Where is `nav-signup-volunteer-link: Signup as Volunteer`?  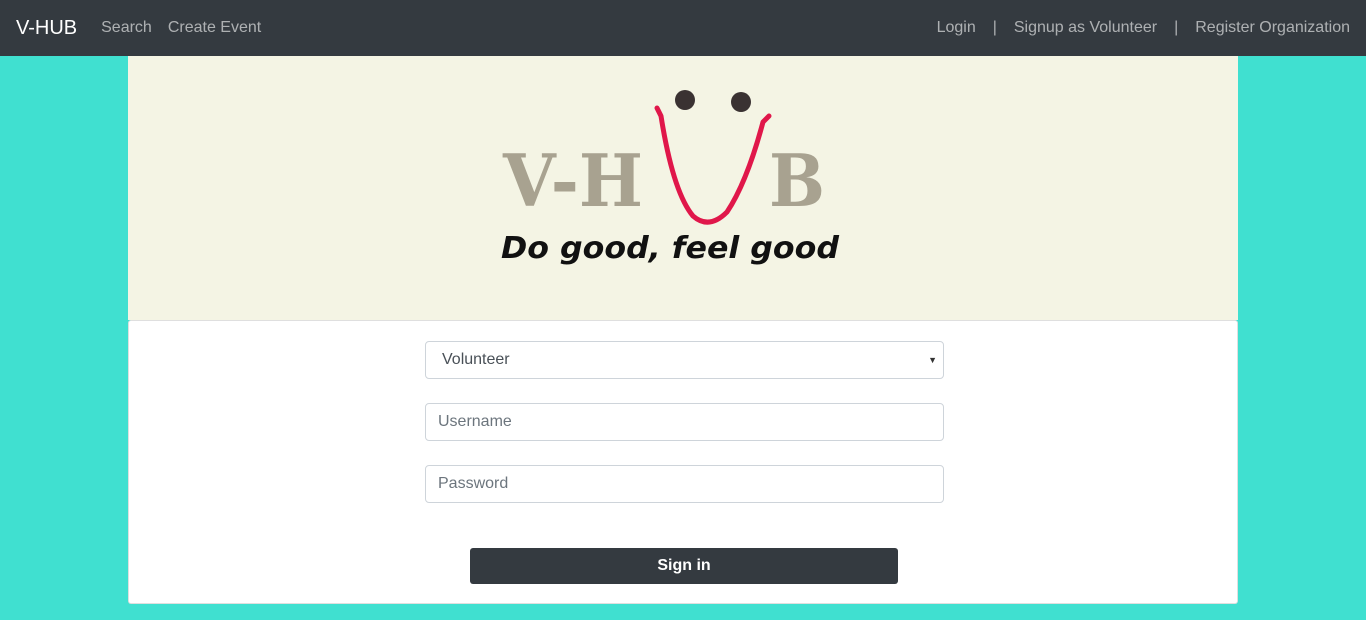 nav-signup-volunteer-link: Signup as Volunteer is located at coordinates (1085, 28).